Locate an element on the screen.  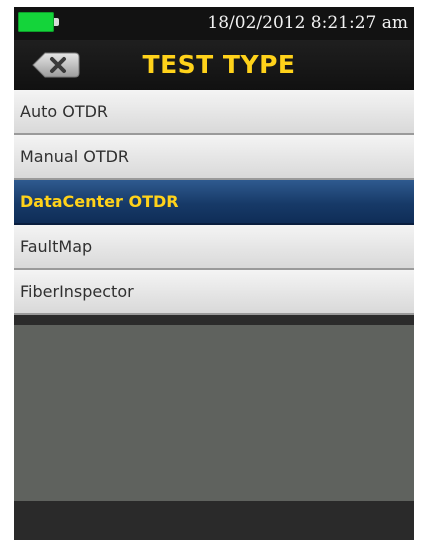
close-x-icon is located at coordinates (56, 65).